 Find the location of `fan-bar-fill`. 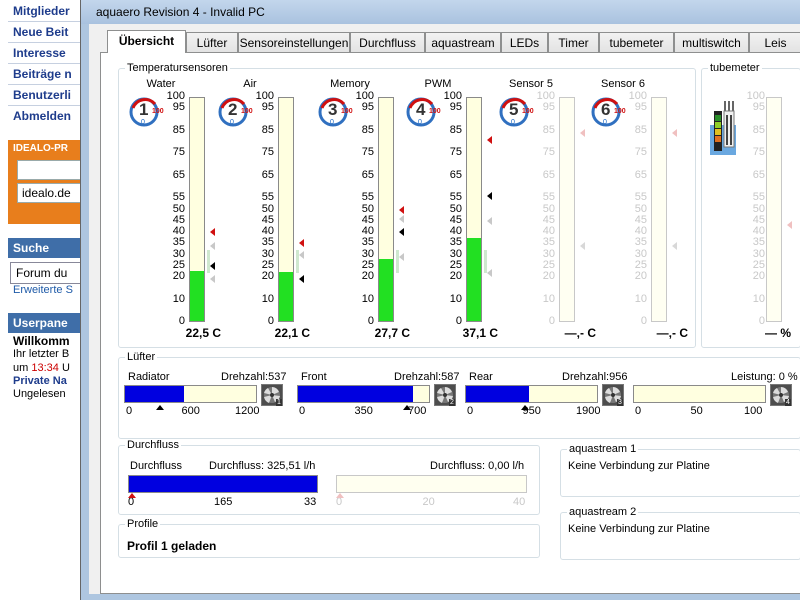

fan-bar-fill is located at coordinates (497, 394).